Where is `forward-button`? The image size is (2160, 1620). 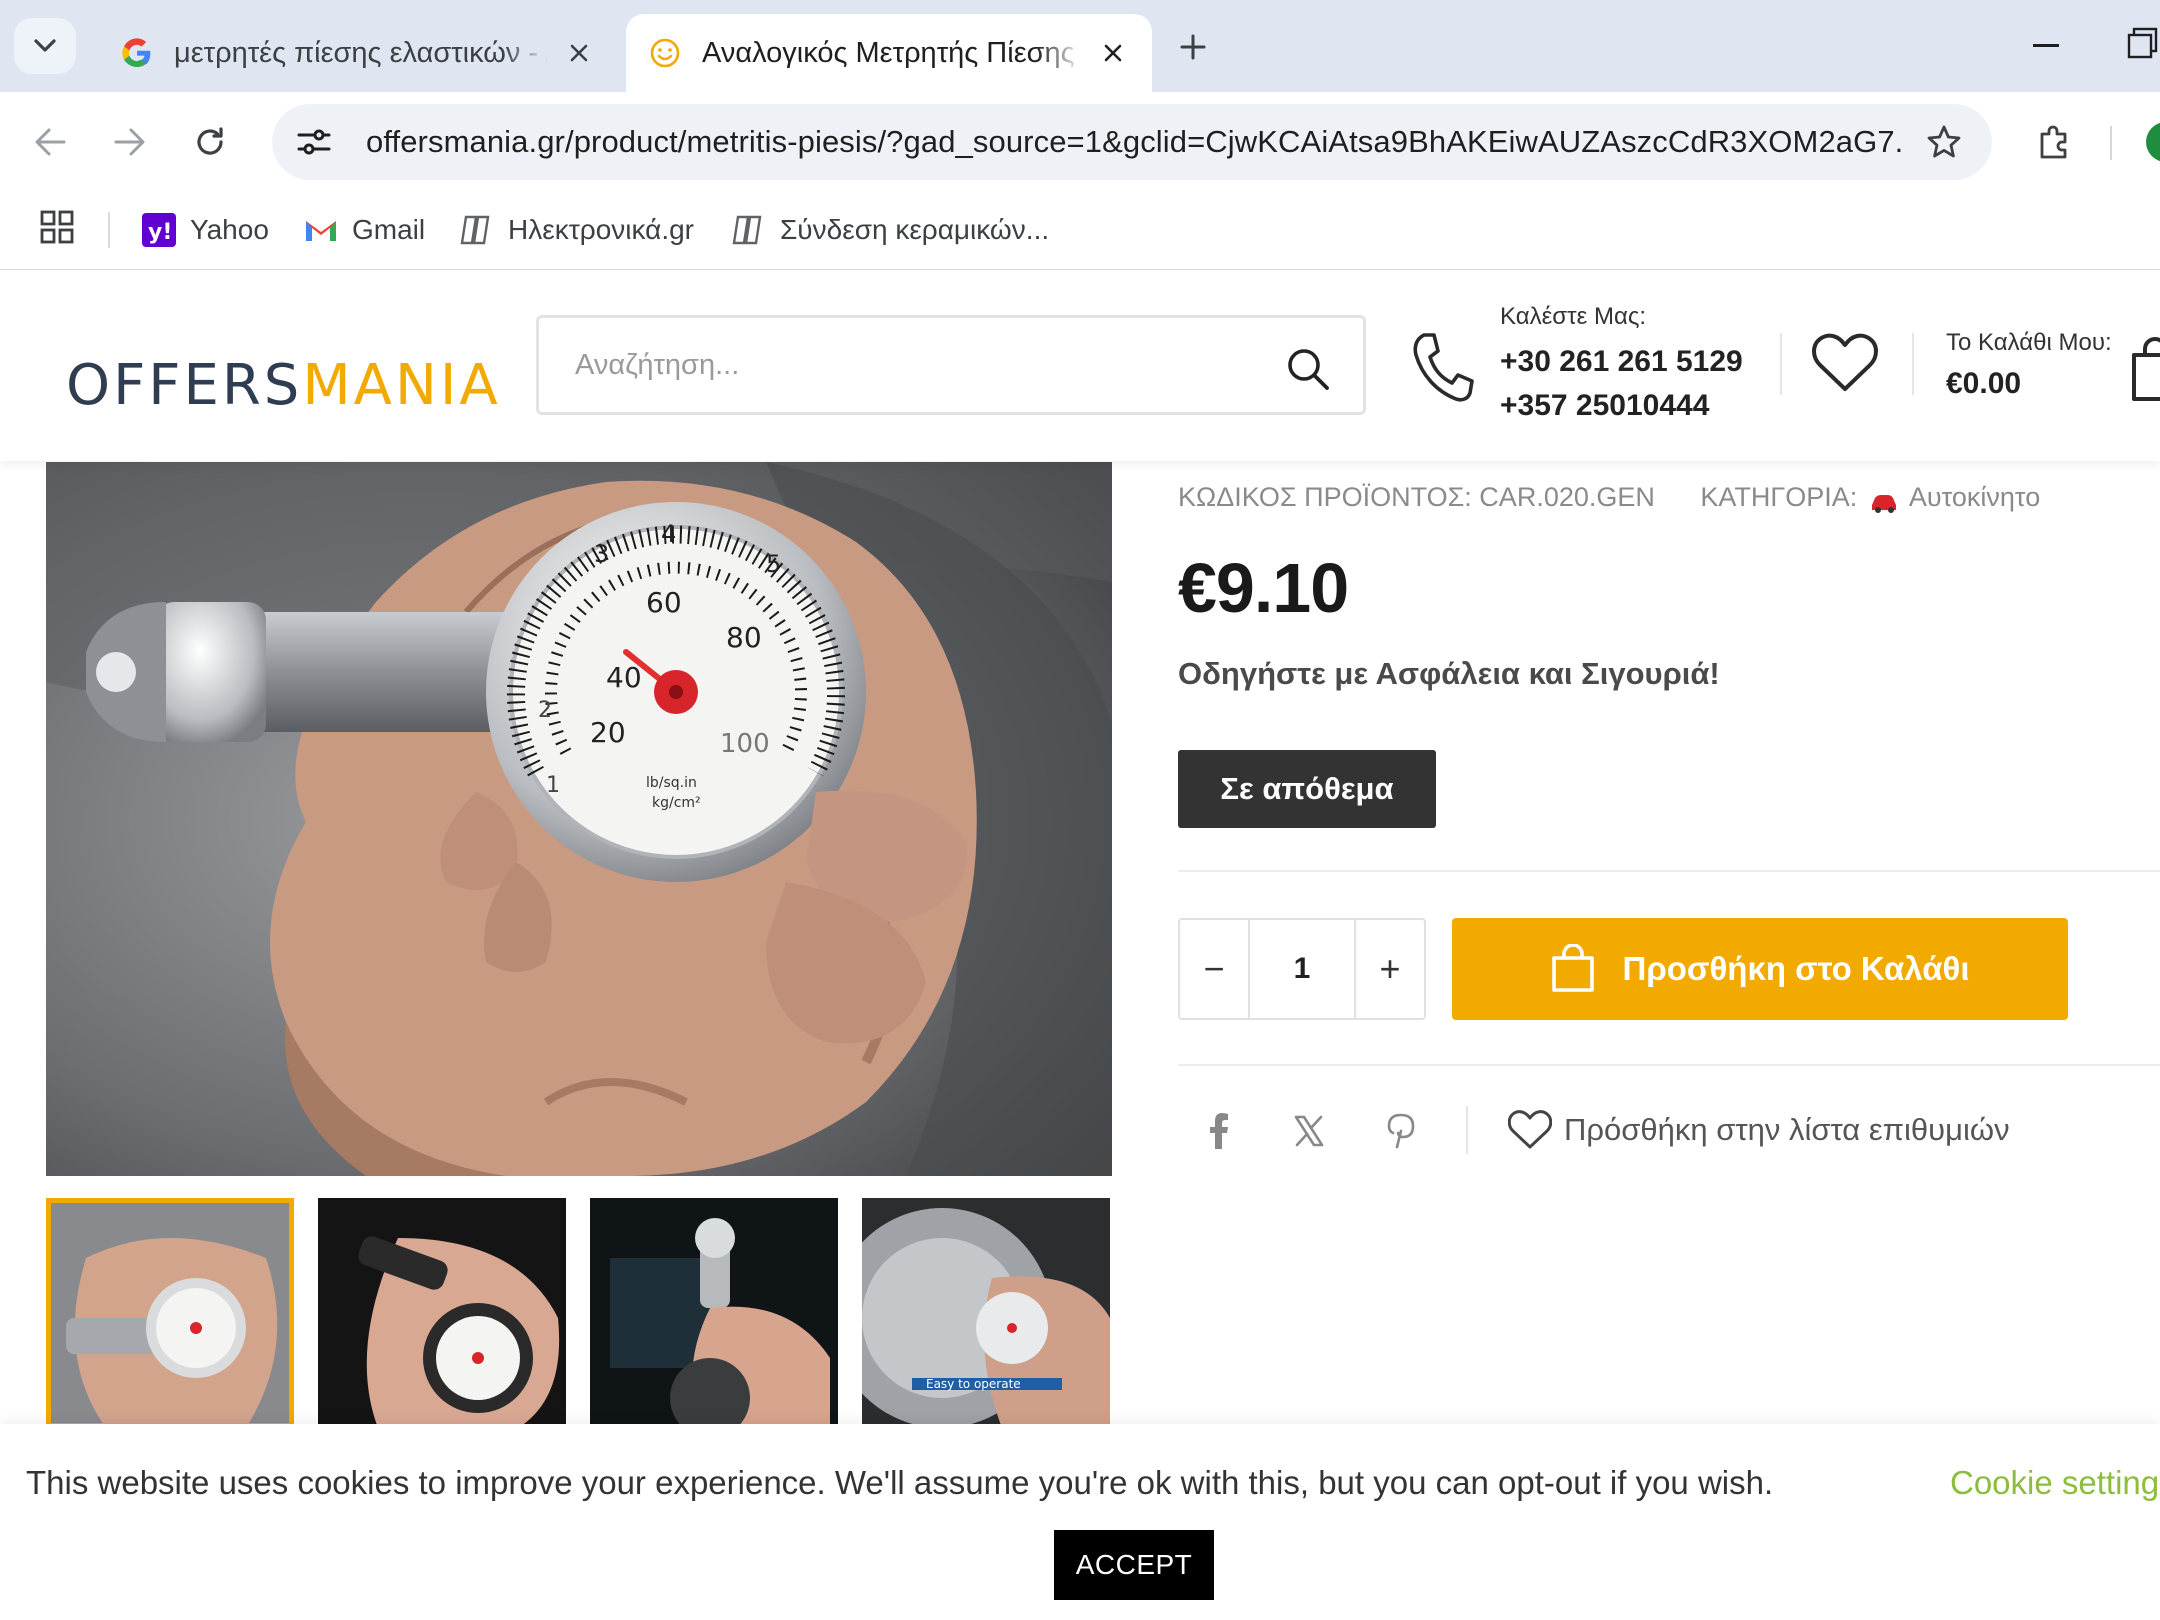 forward-button is located at coordinates (130, 142).